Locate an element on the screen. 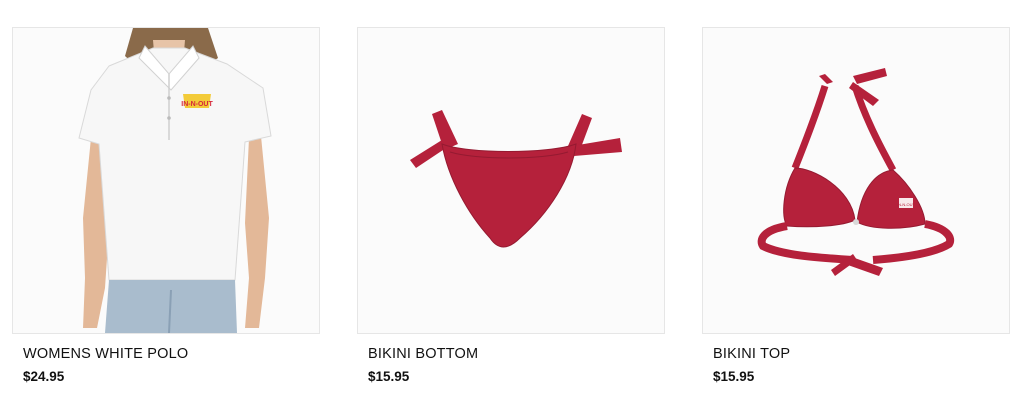  bikini-bottom-image is located at coordinates (516, 179).